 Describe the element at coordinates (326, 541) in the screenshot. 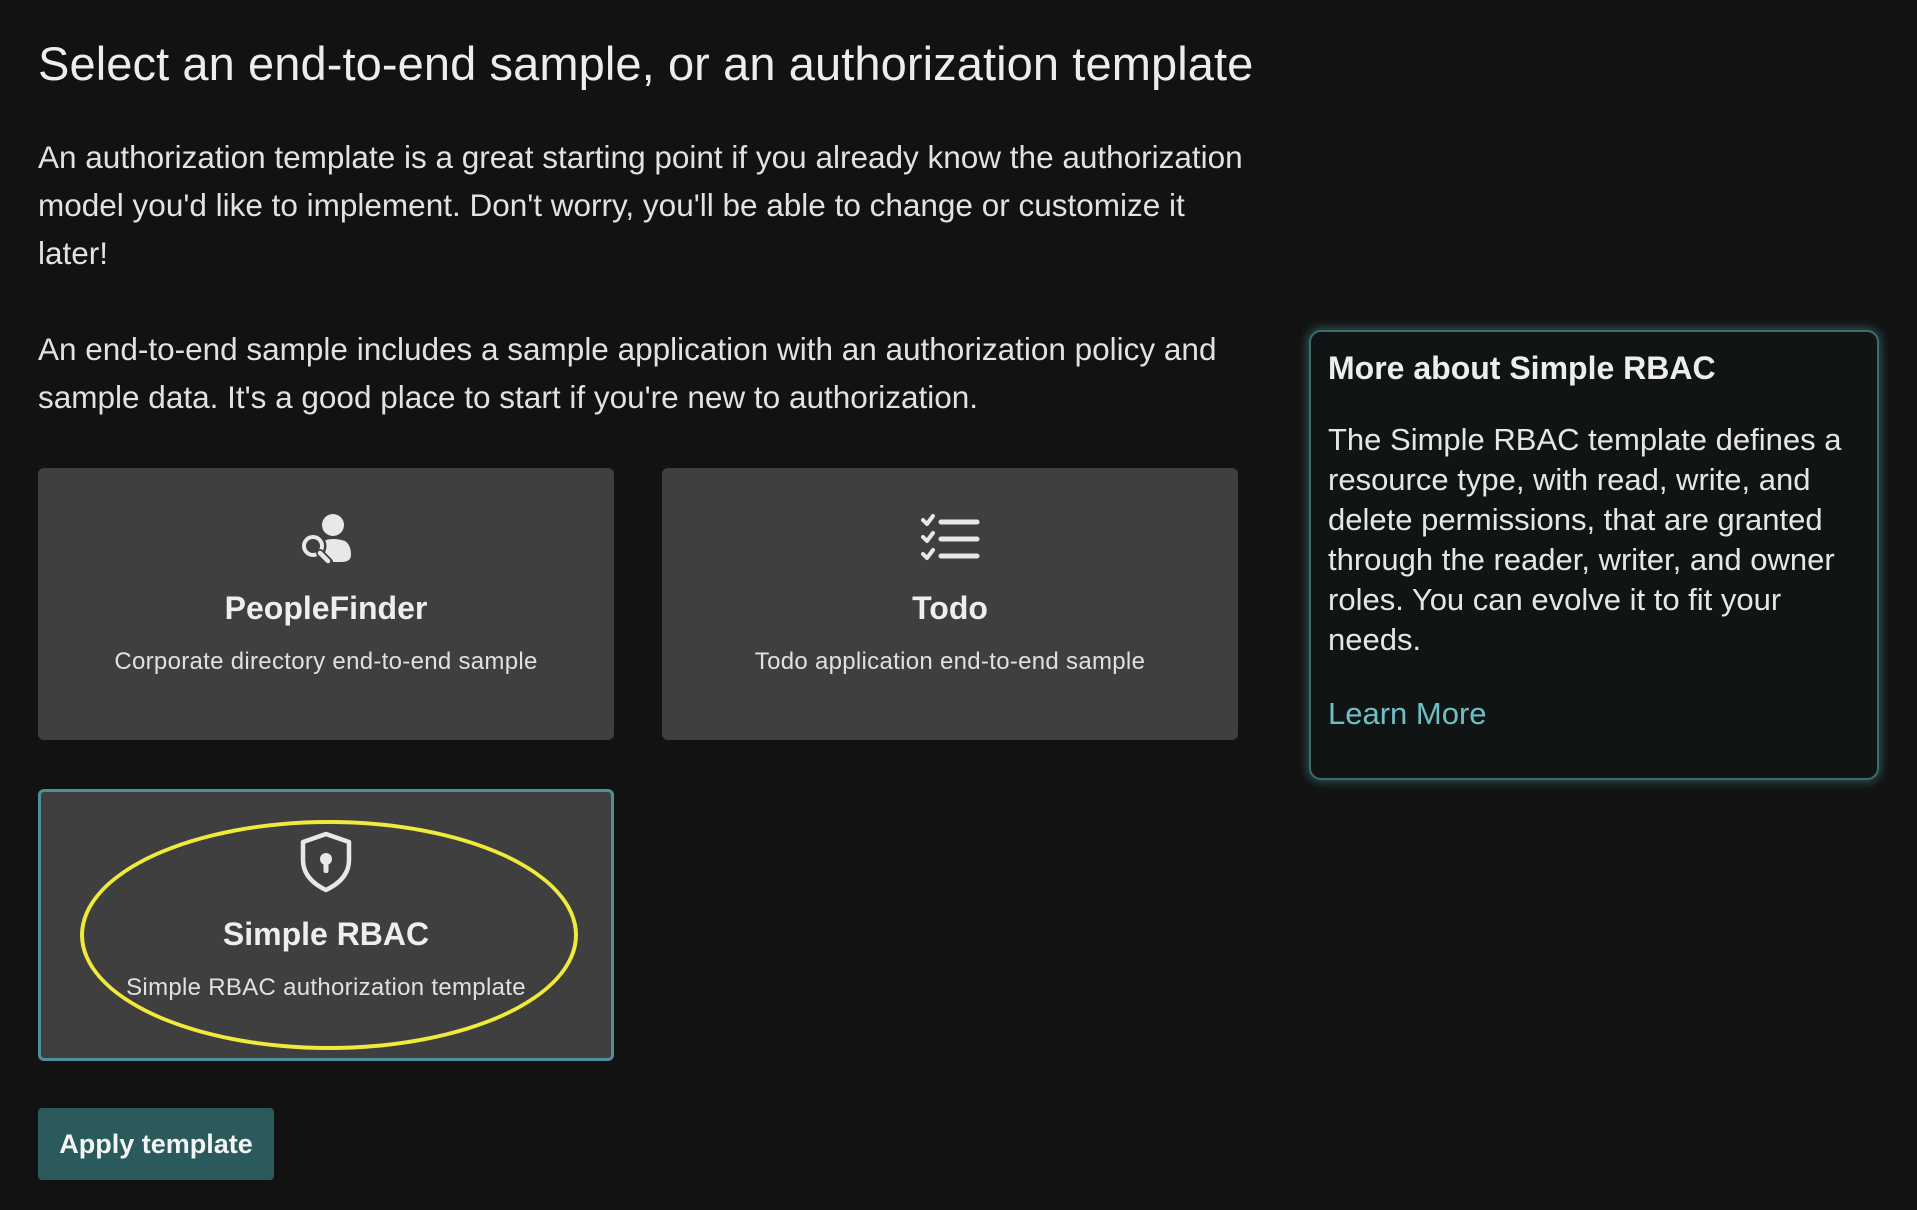

I see `people-search-icon` at that location.